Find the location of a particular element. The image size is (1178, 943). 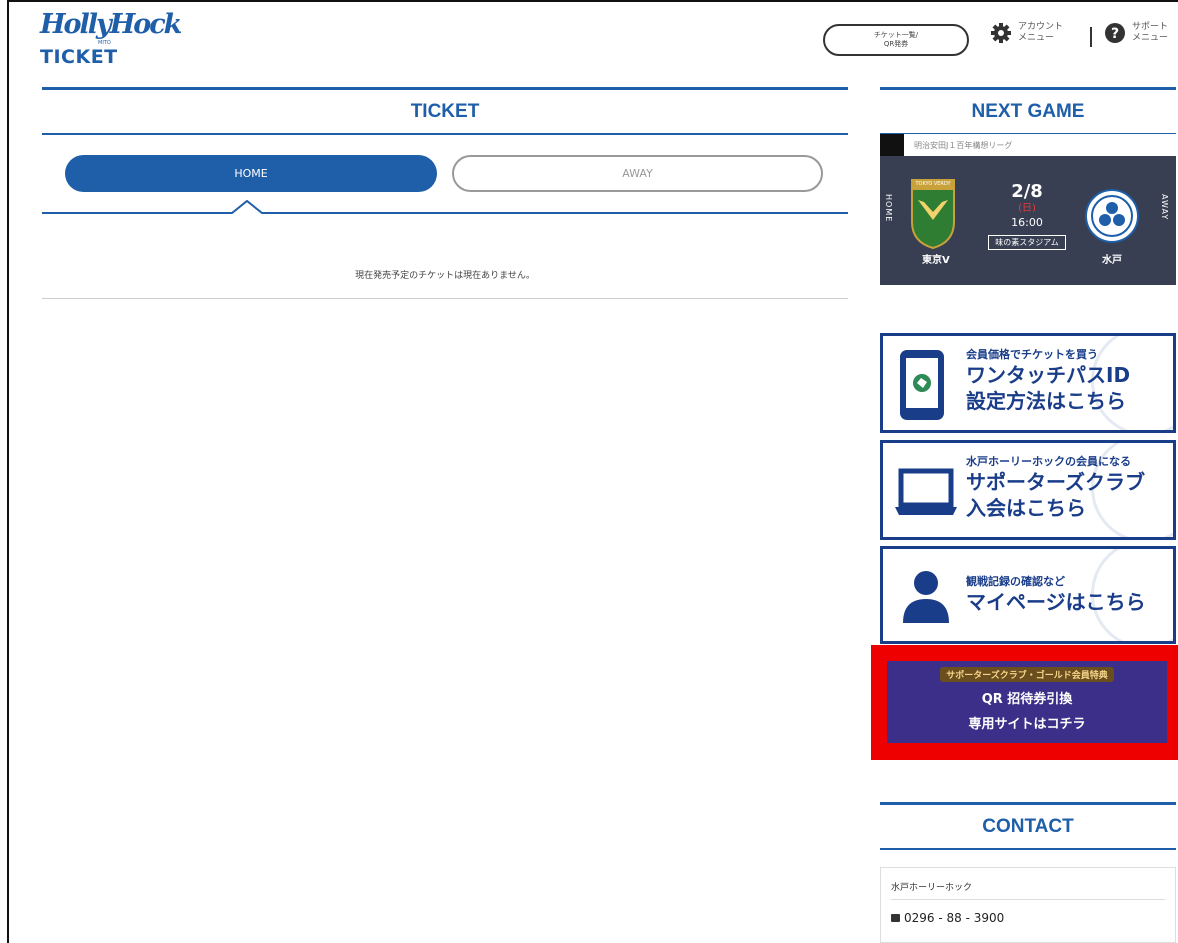

support-label-2: メニュー is located at coordinates (1150, 38).